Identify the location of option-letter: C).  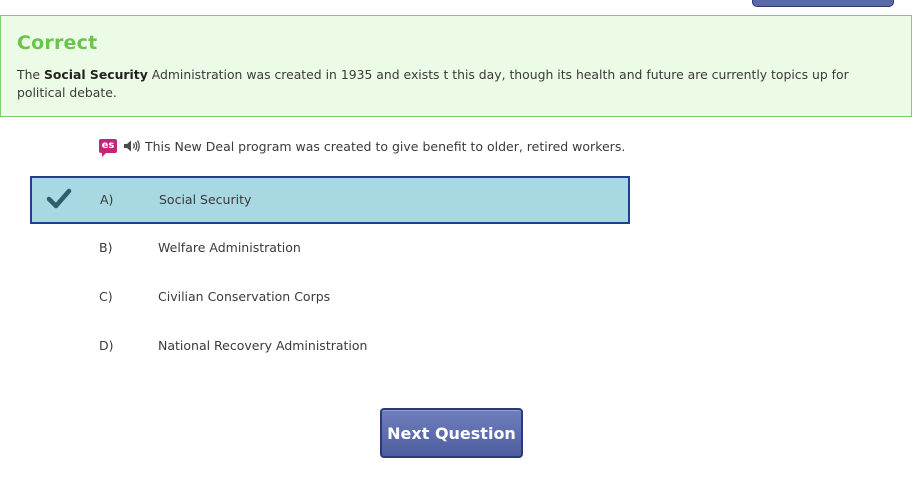
(106, 296).